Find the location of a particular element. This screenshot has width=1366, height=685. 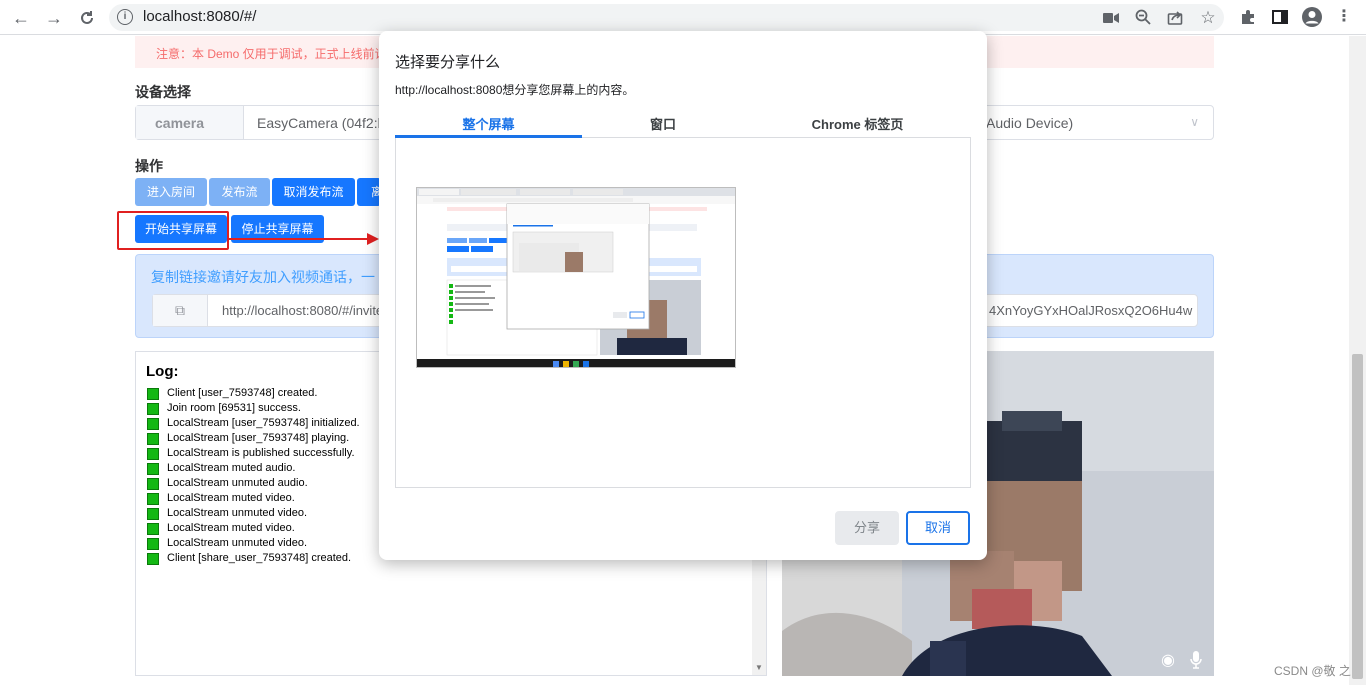

log-text: LocalStream is published successfully. is located at coordinates (261, 453).